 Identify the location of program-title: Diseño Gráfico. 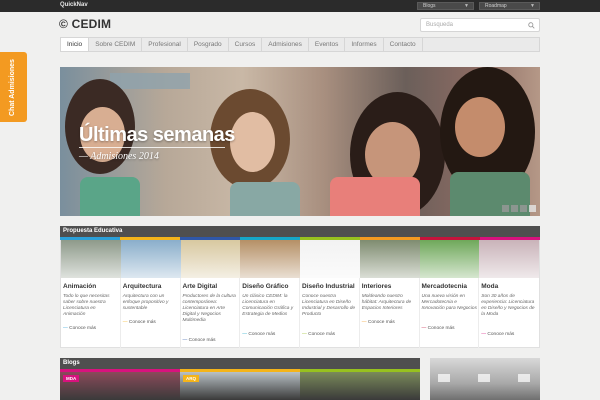
(265, 286).